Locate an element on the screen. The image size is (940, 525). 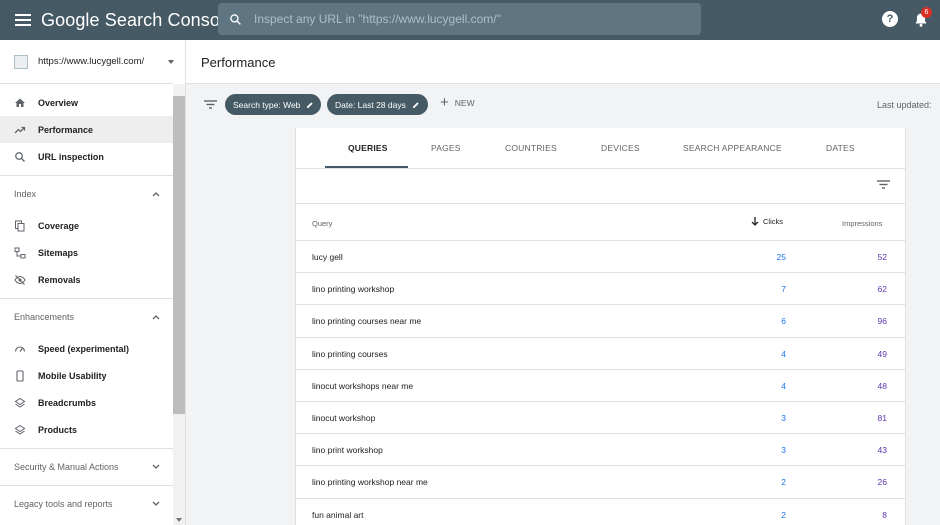
sidebar-item-label: URL inspection is located at coordinates (71, 156).